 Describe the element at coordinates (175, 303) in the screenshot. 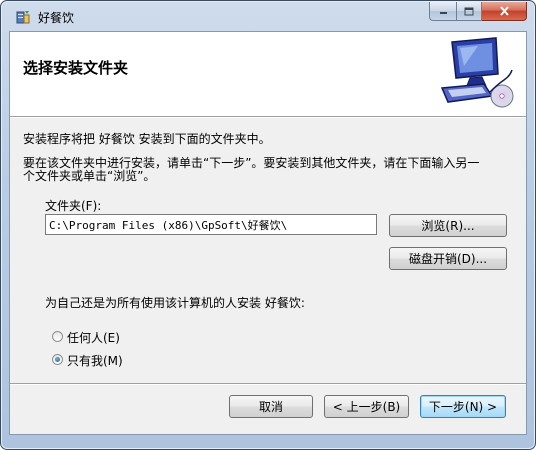

I see `install-for-question: 为自己还是为所有使用该计算机的人安装 好餐饮:` at that location.